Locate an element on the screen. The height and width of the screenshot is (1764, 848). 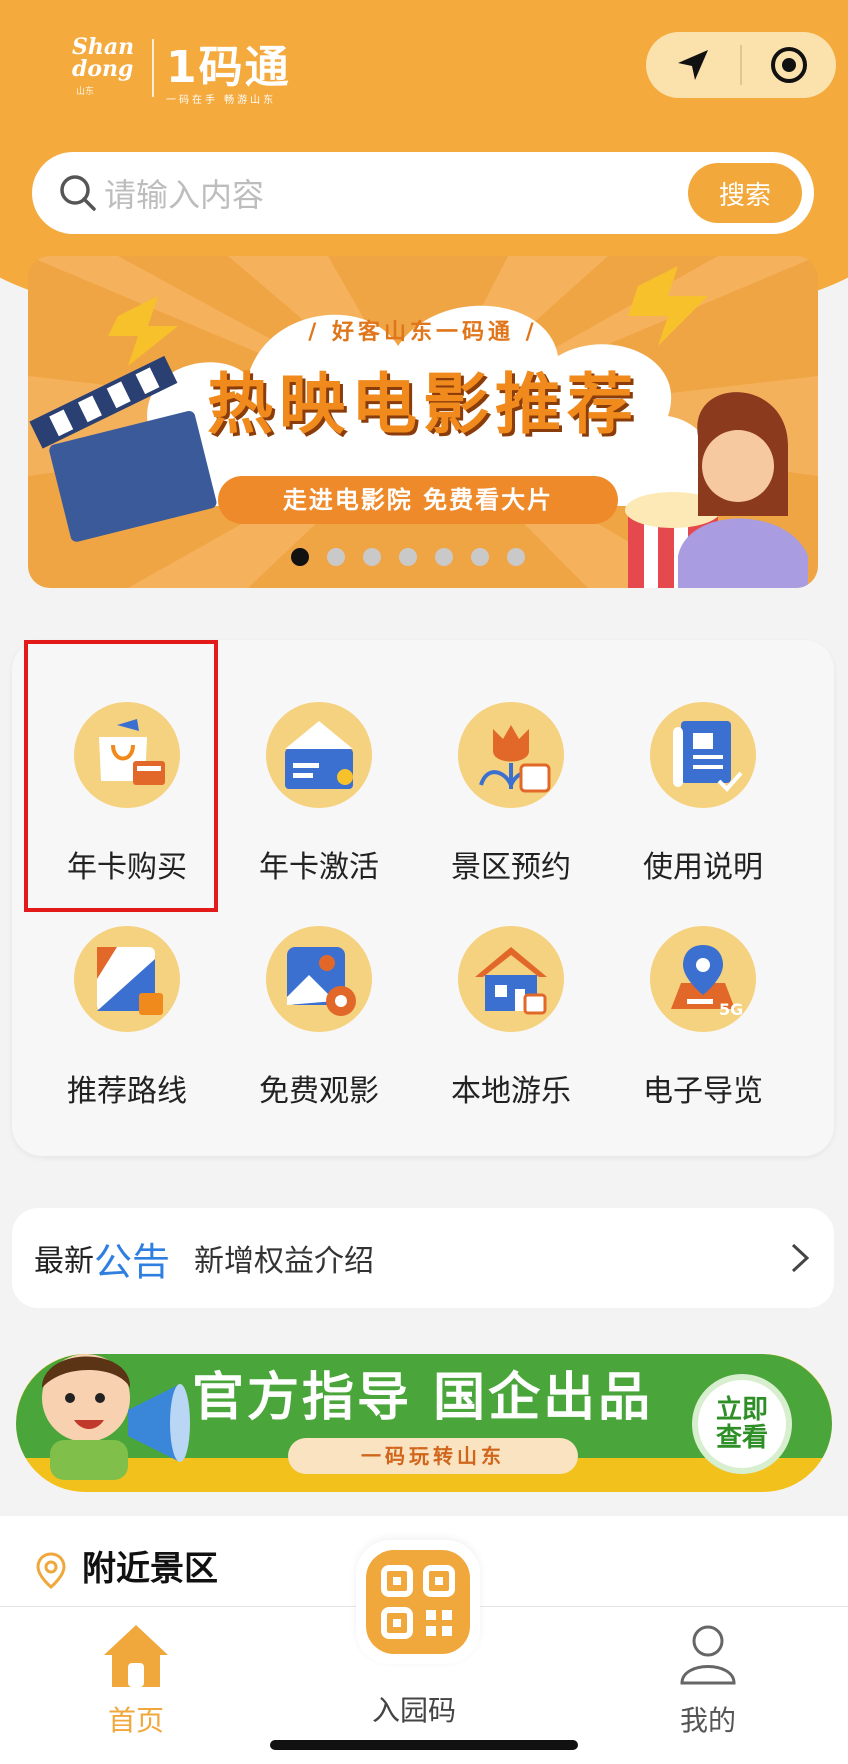
envelope-card-icon is located at coordinates (319, 755).